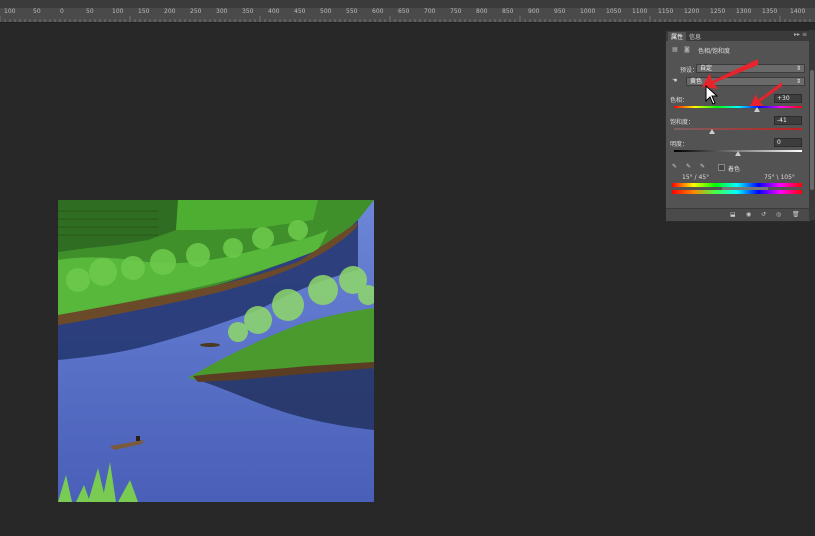 This screenshot has height=536, width=815. Describe the element at coordinates (738, 178) in the screenshot. I see `range-labels-row: 15° / 45° 75° \ 105°` at that location.